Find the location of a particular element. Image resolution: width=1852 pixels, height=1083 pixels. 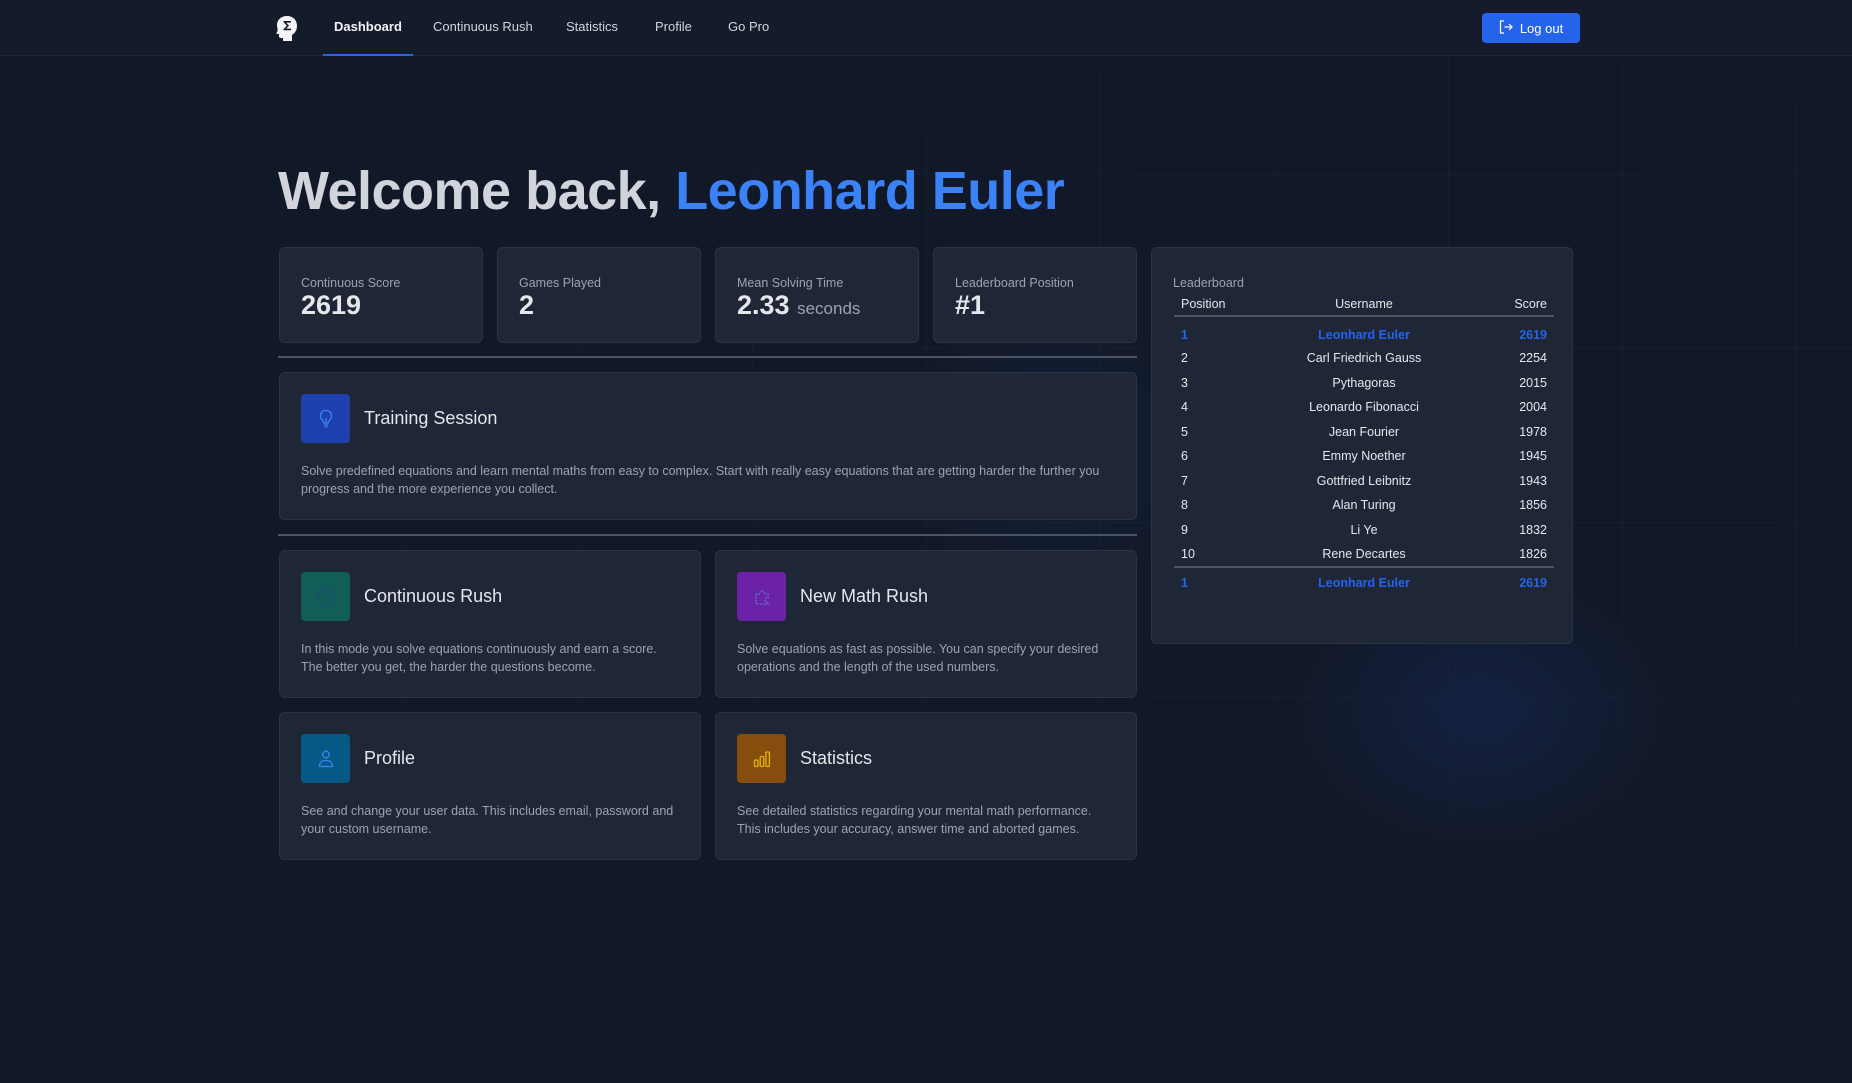

cell-position: 3 is located at coordinates (1184, 382).